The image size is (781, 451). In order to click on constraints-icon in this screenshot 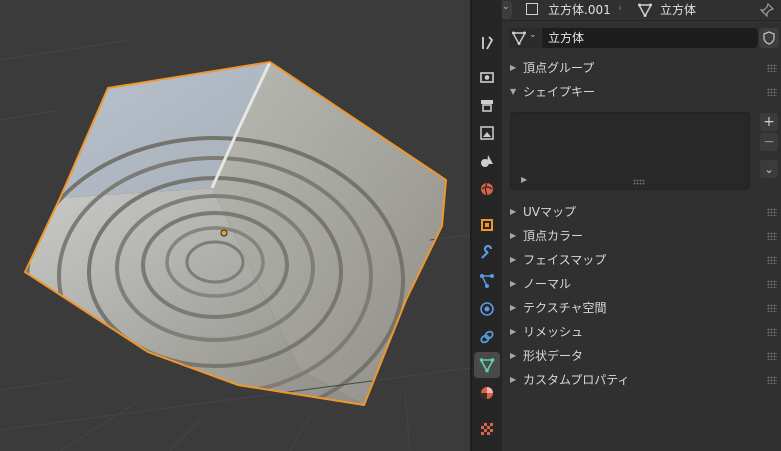, I will do `click(487, 337)`.